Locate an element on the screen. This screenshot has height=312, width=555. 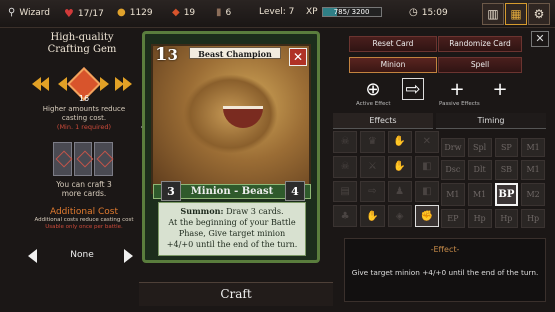
tab-effects: Effects is located at coordinates (383, 121).